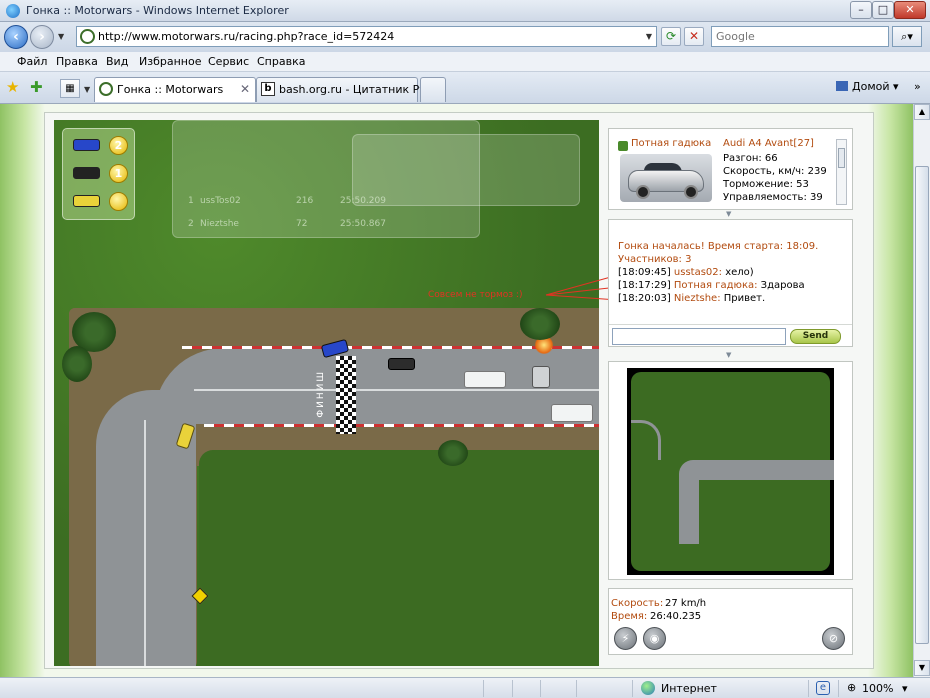  I want to click on racer-legend: 2 1, so click(98, 174).